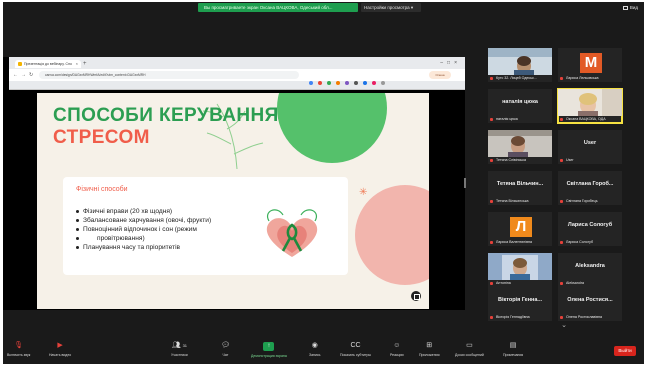  I want to click on participant-name: Олена Ростиславівна, so click(590, 317).